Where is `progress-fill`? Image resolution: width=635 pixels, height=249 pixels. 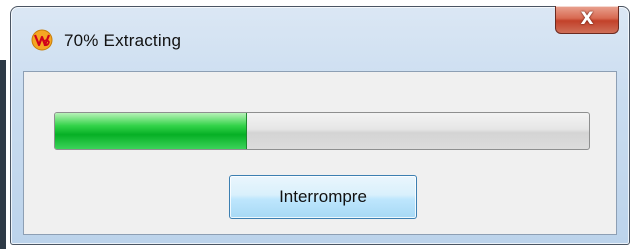
progress-fill is located at coordinates (151, 131).